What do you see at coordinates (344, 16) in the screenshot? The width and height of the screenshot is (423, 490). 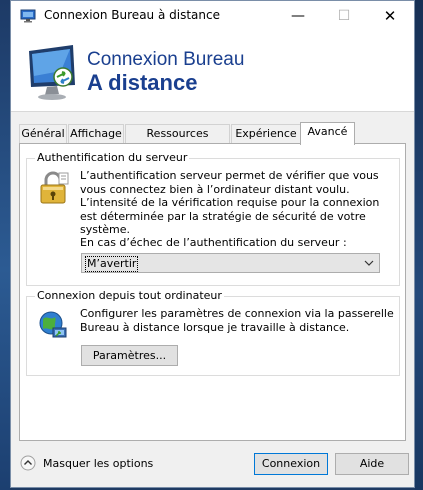 I see `maximize-button: ☐` at bounding box center [344, 16].